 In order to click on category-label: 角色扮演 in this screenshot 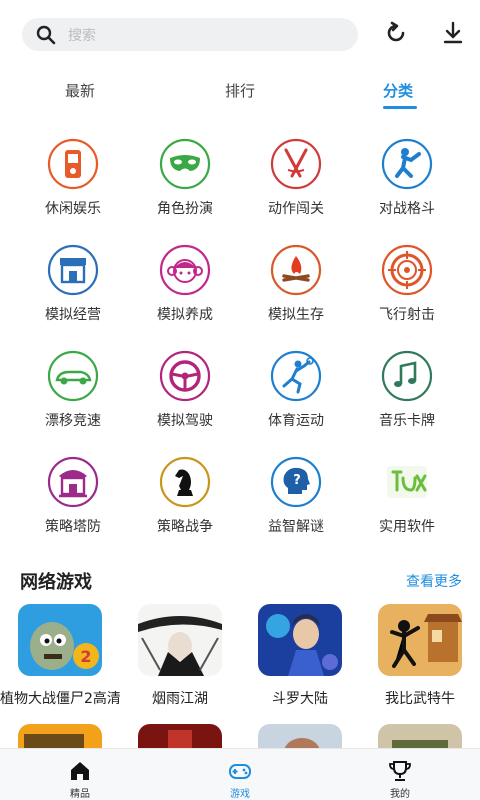, I will do `click(185, 209)`.